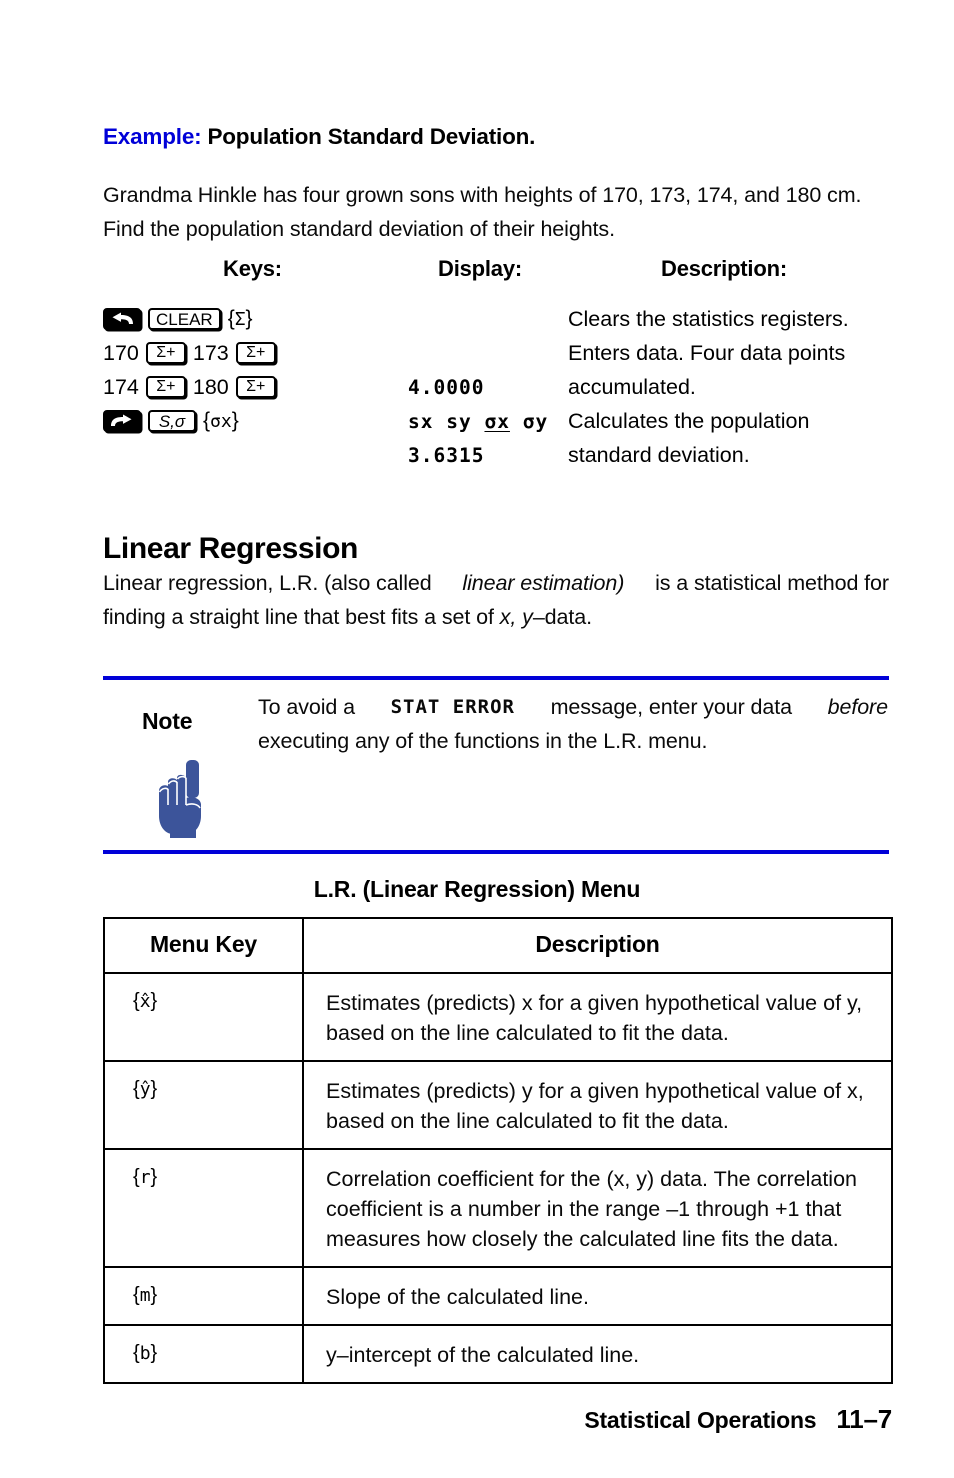 Image resolution: width=954 pixels, height=1478 pixels. What do you see at coordinates (497, 421) in the screenshot?
I see `display-sigma-x-selected: σx` at bounding box center [497, 421].